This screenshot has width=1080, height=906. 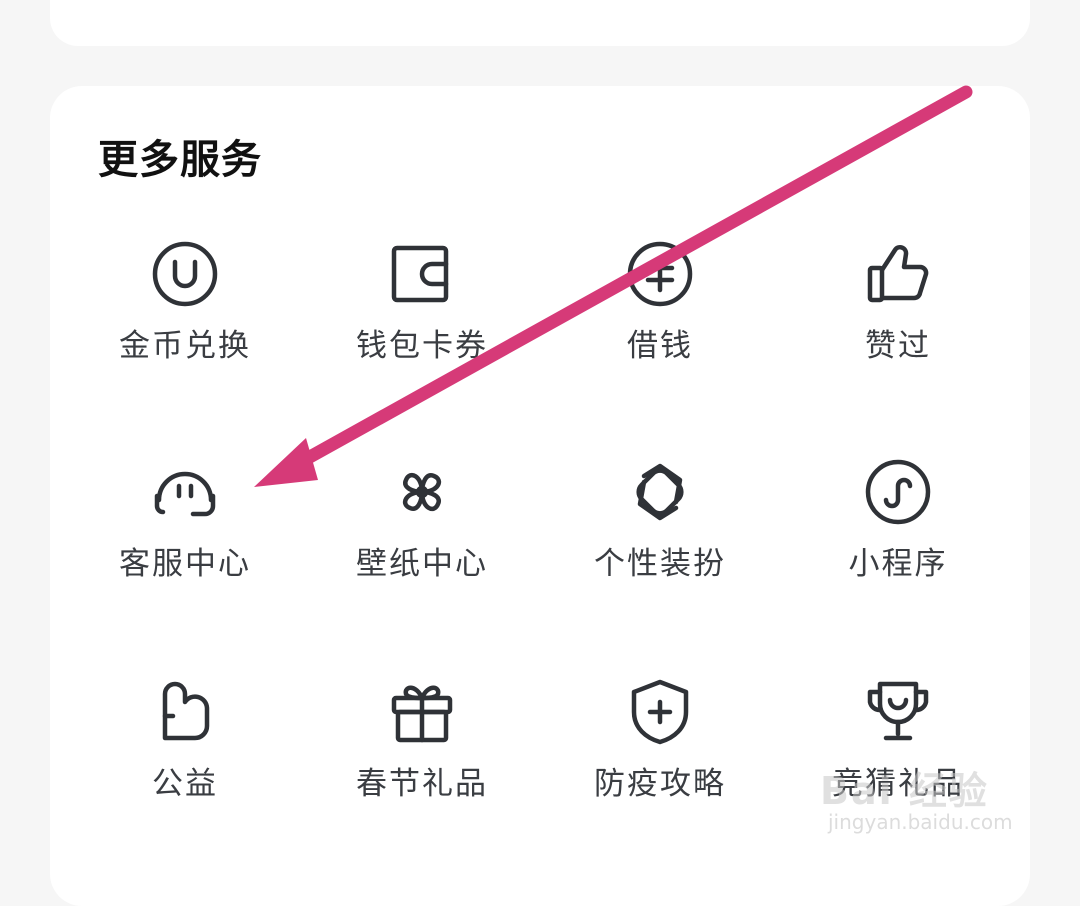 What do you see at coordinates (898, 346) in the screenshot?
I see `service-label: 赞过` at bounding box center [898, 346].